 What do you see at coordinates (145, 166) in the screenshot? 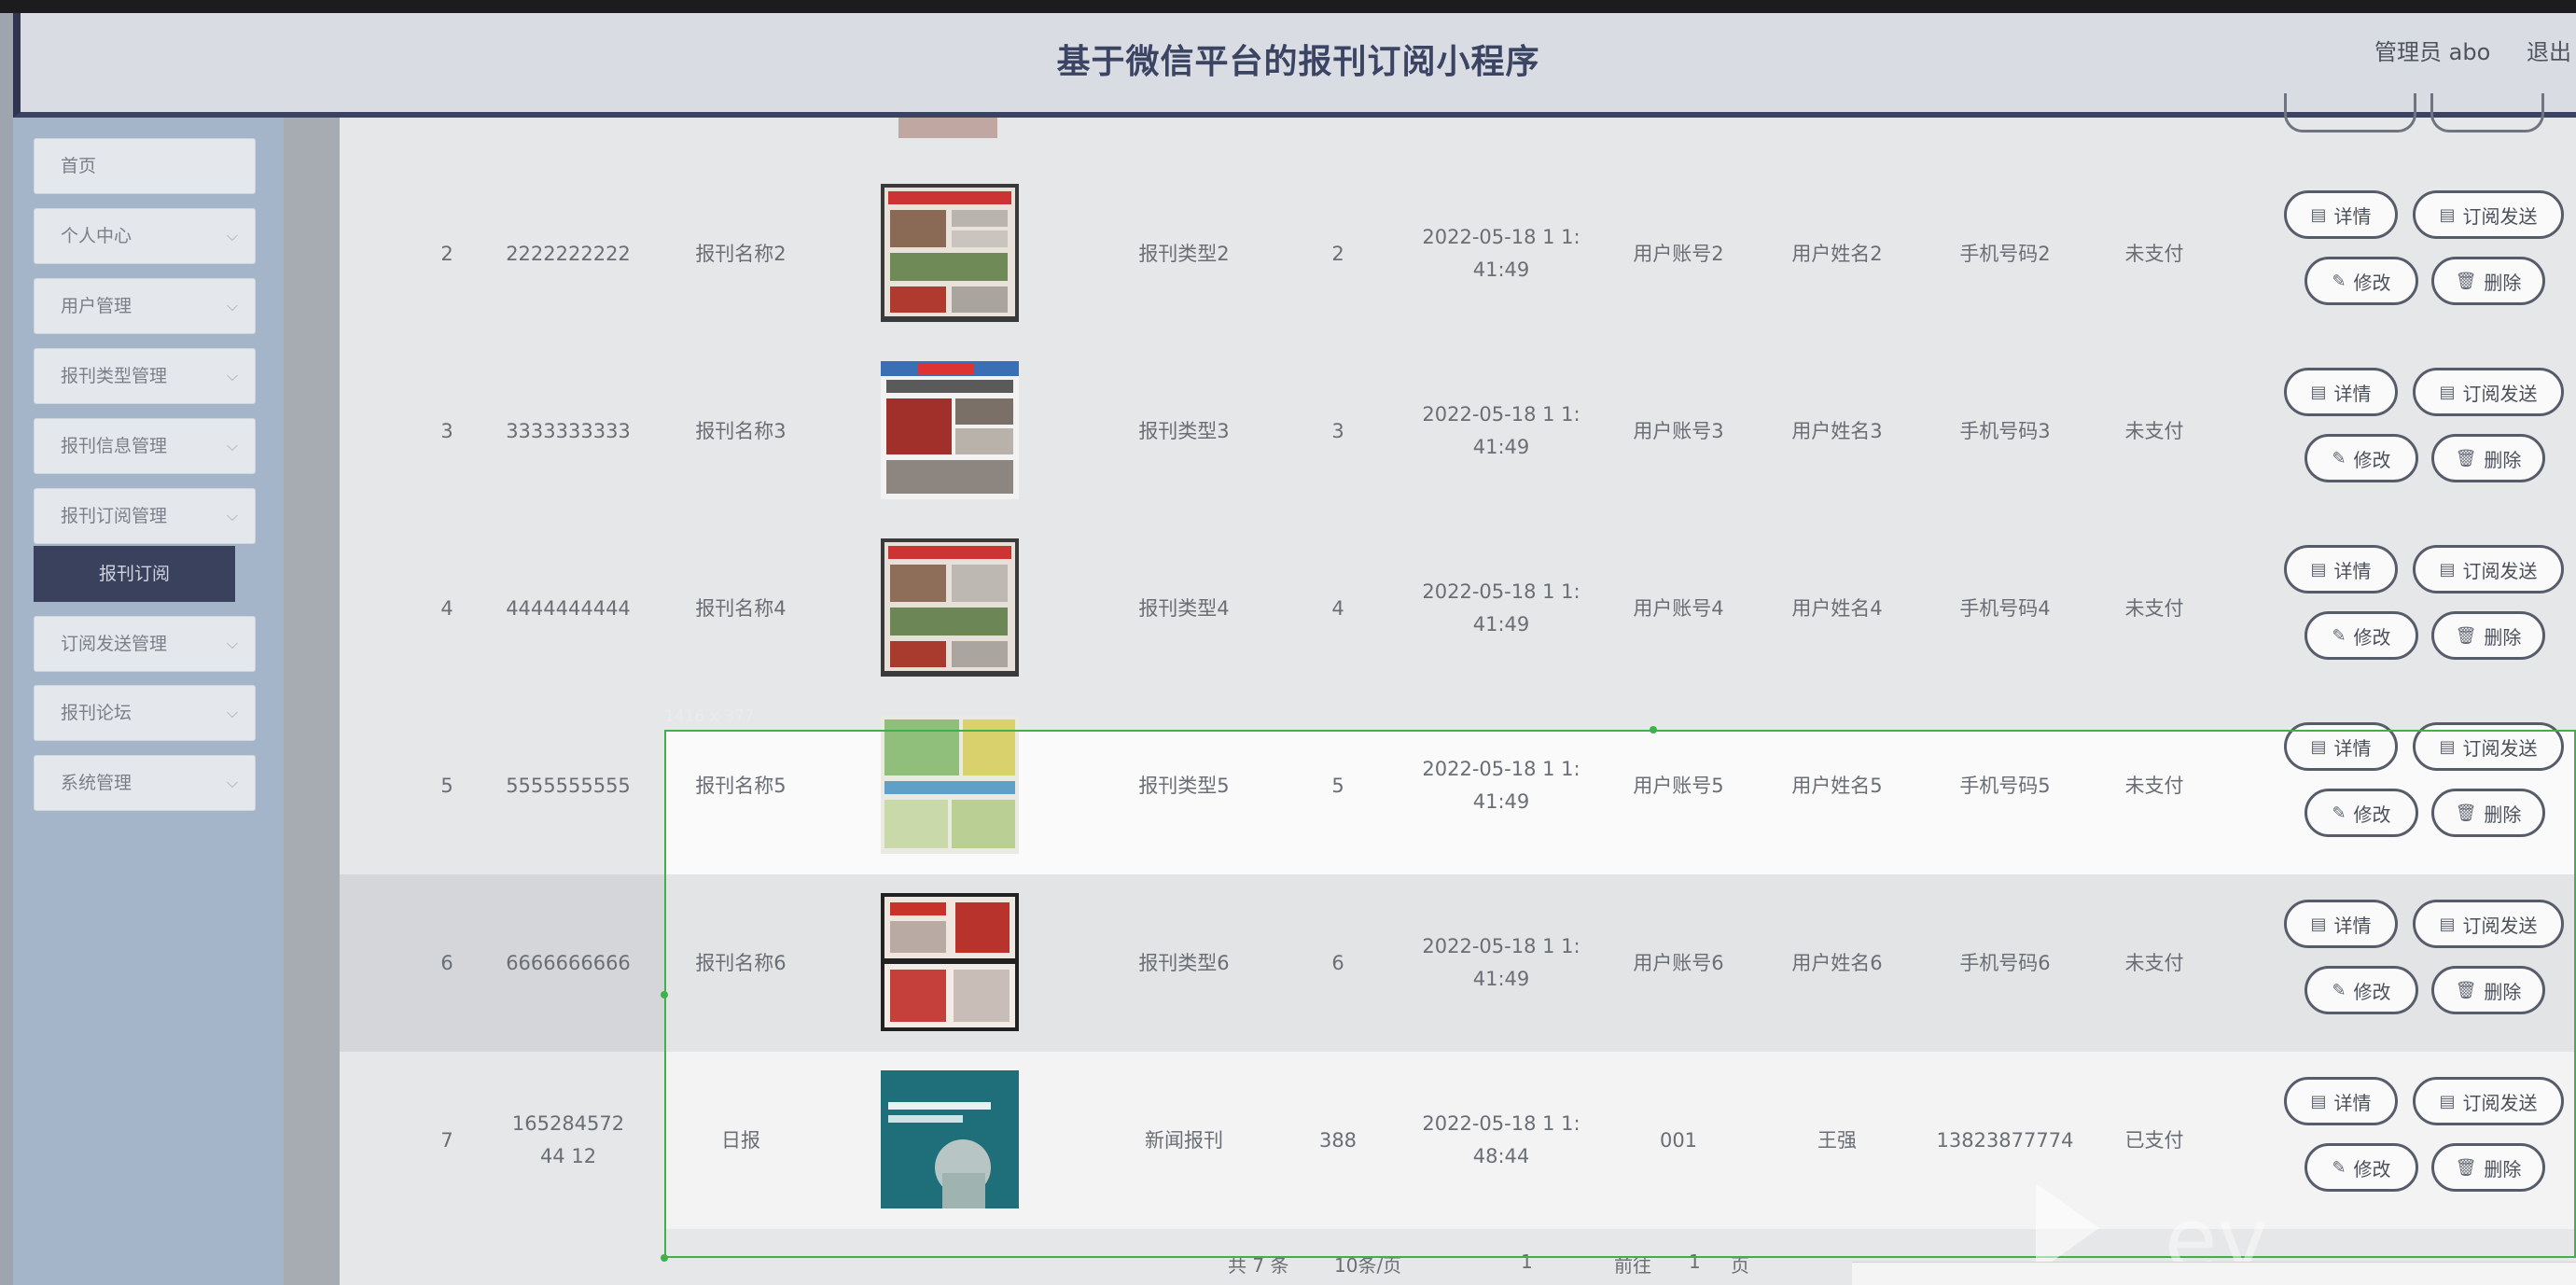
I see `sidebar-item-home: 首页` at bounding box center [145, 166].